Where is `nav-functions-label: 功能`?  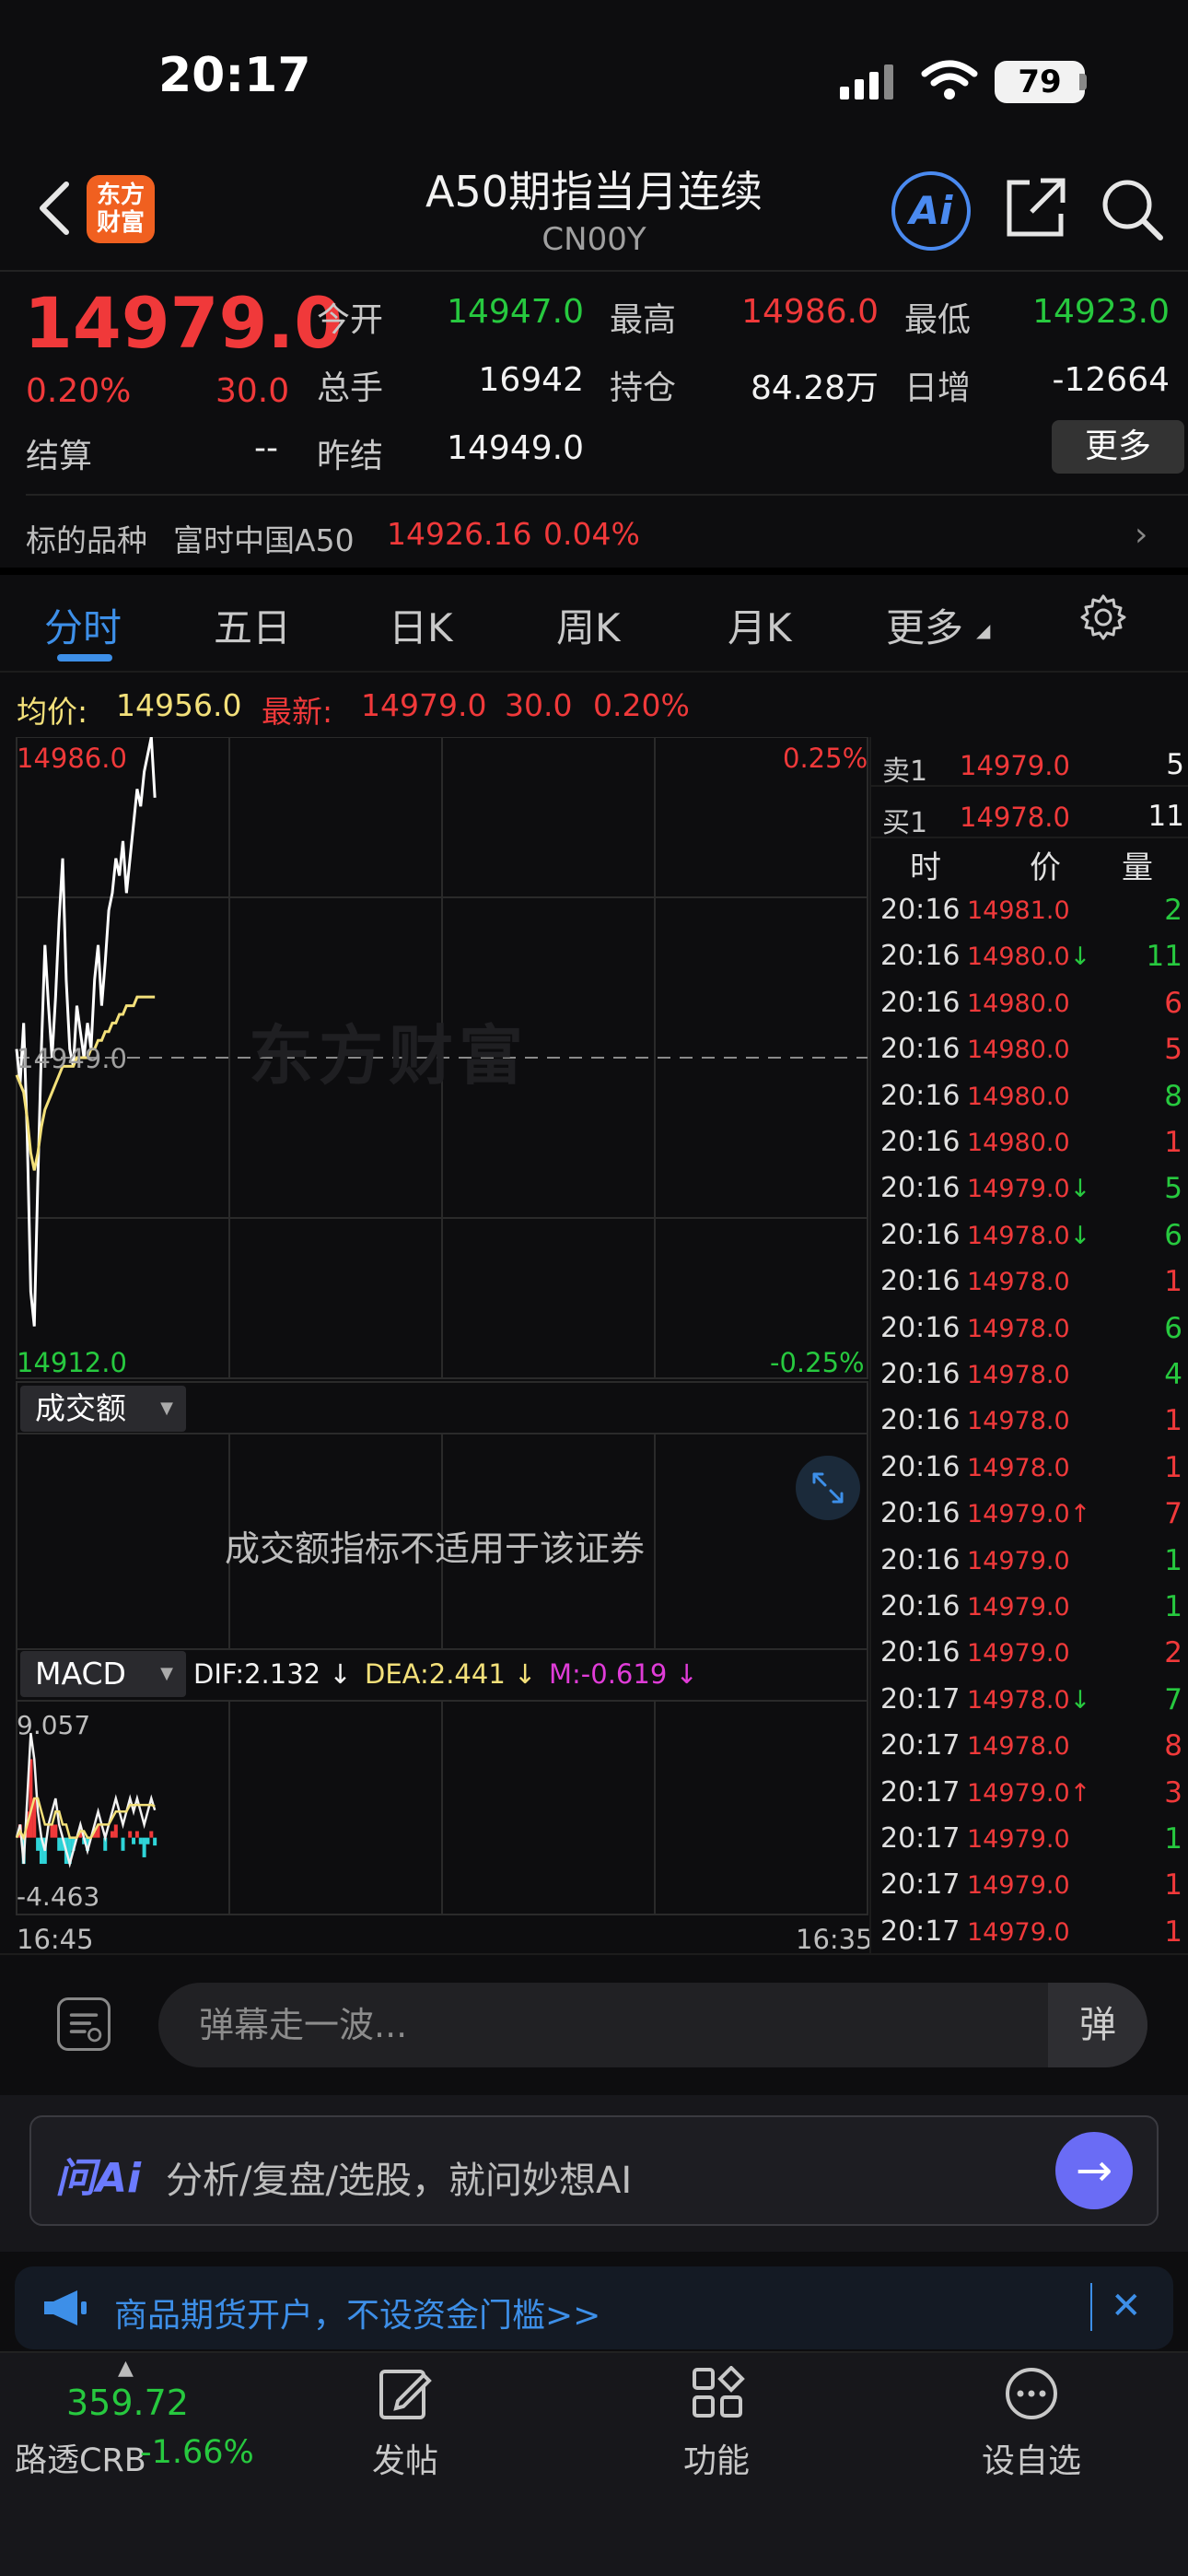 nav-functions-label: 功能 is located at coordinates (716, 2458).